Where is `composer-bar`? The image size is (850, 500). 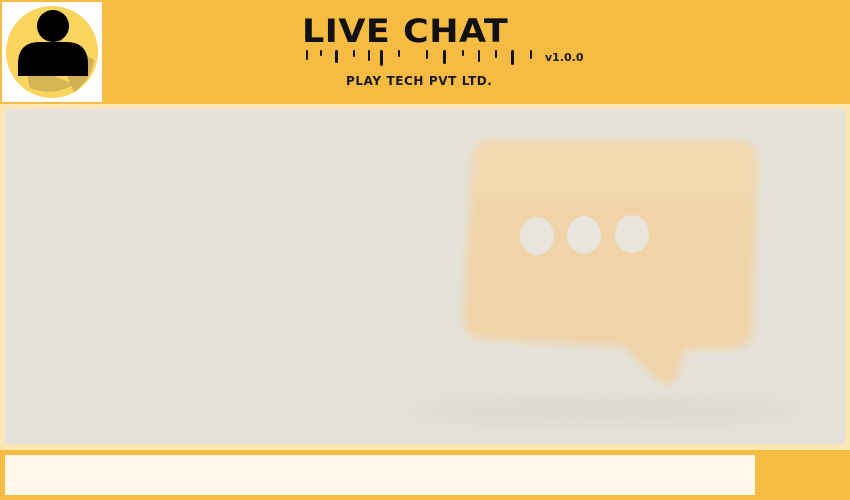
composer-bar is located at coordinates (425, 475).